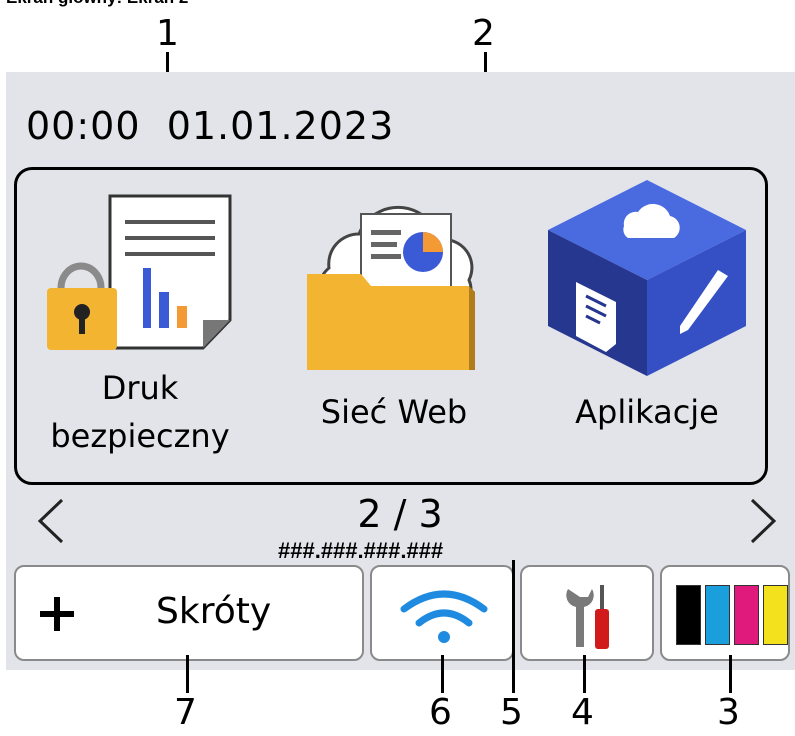  What do you see at coordinates (728, 712) in the screenshot?
I see `callout-3: 3` at bounding box center [728, 712].